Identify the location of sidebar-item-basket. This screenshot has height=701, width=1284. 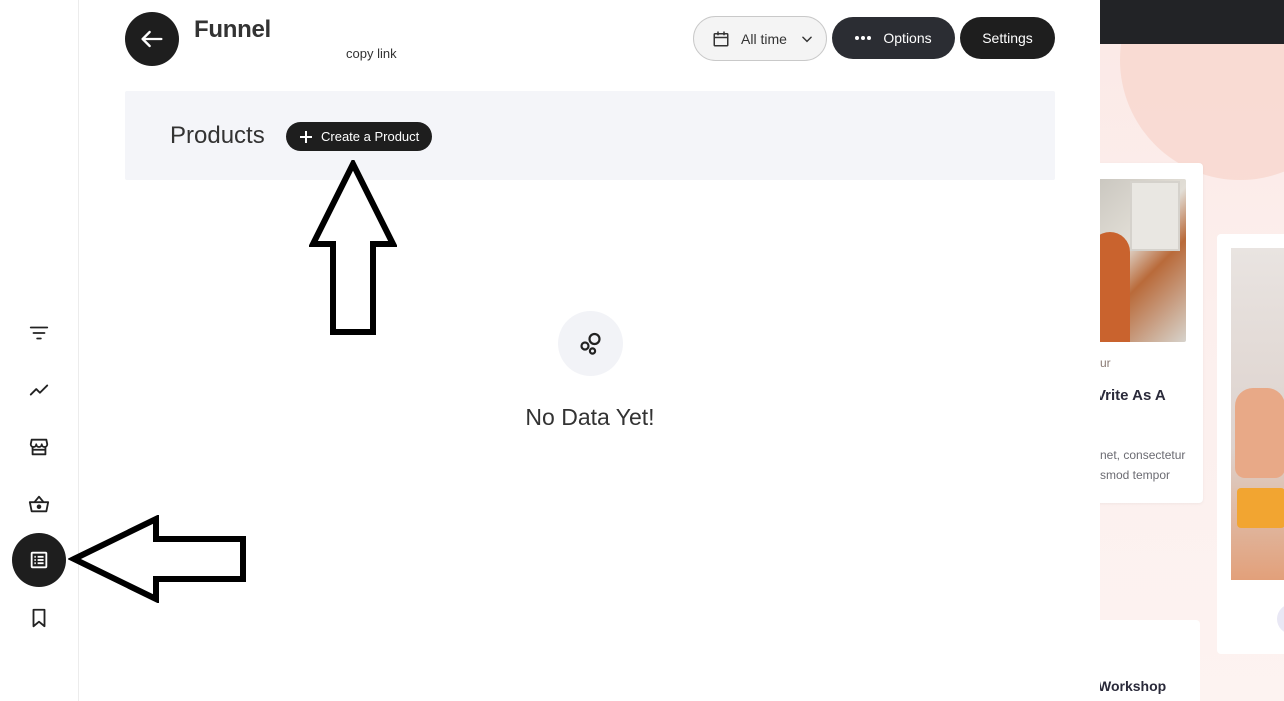
(39, 504).